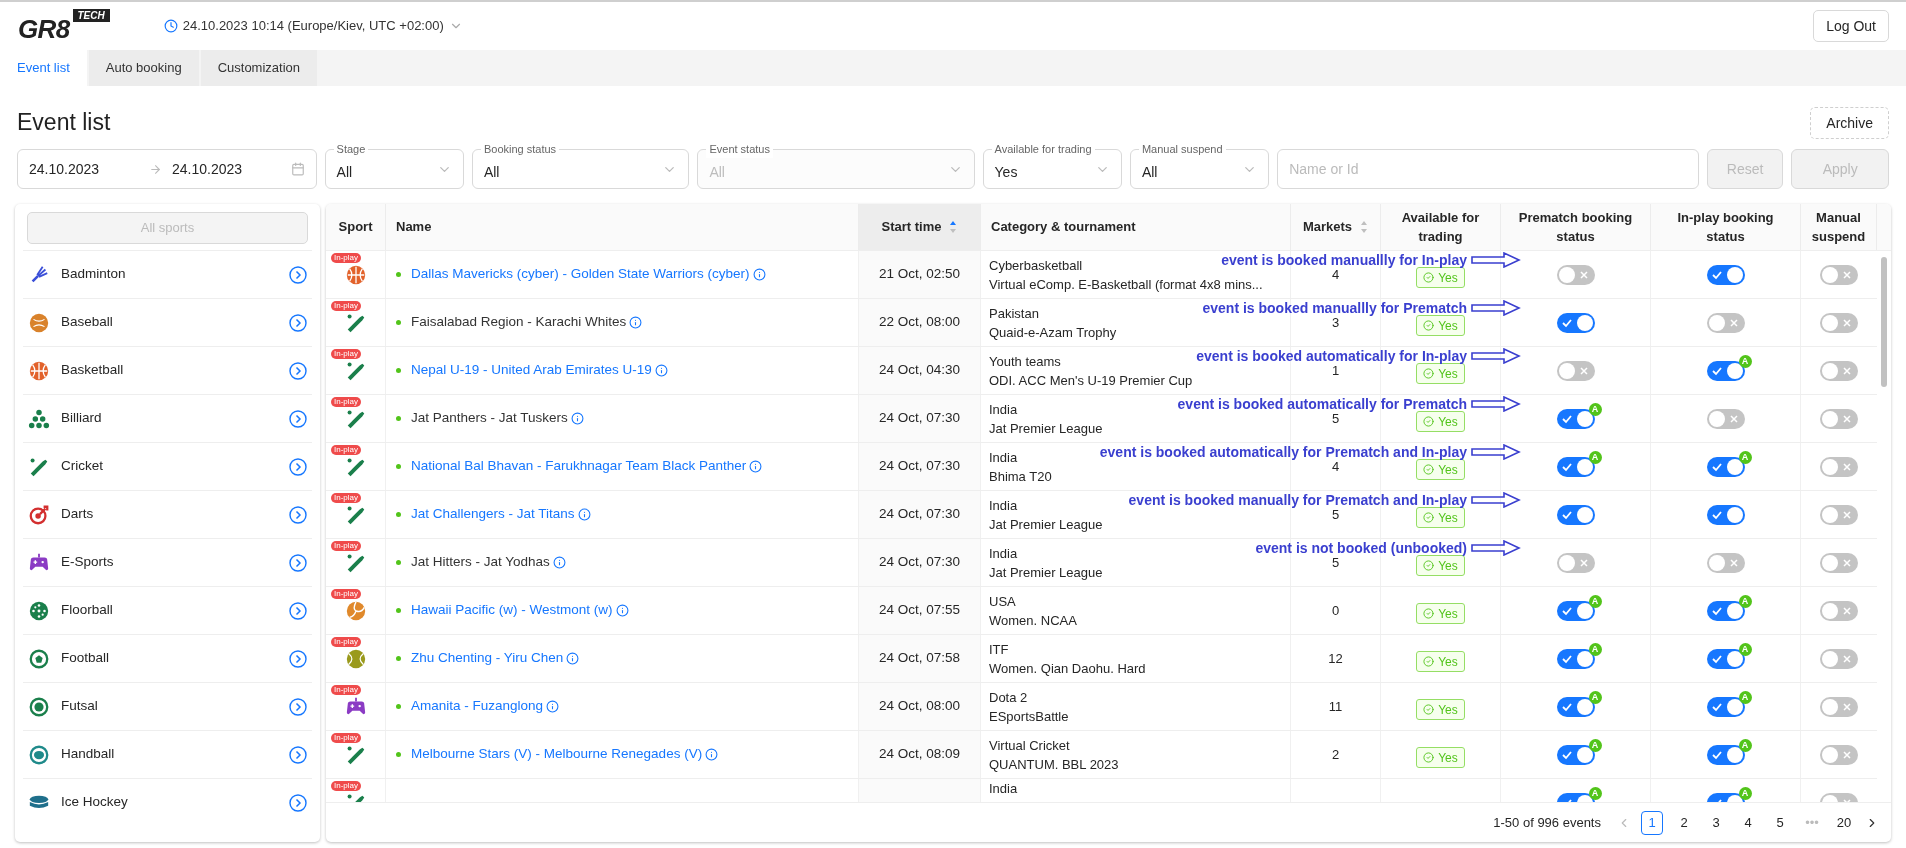  I want to click on category-text: Pakistan, so click(1014, 313).